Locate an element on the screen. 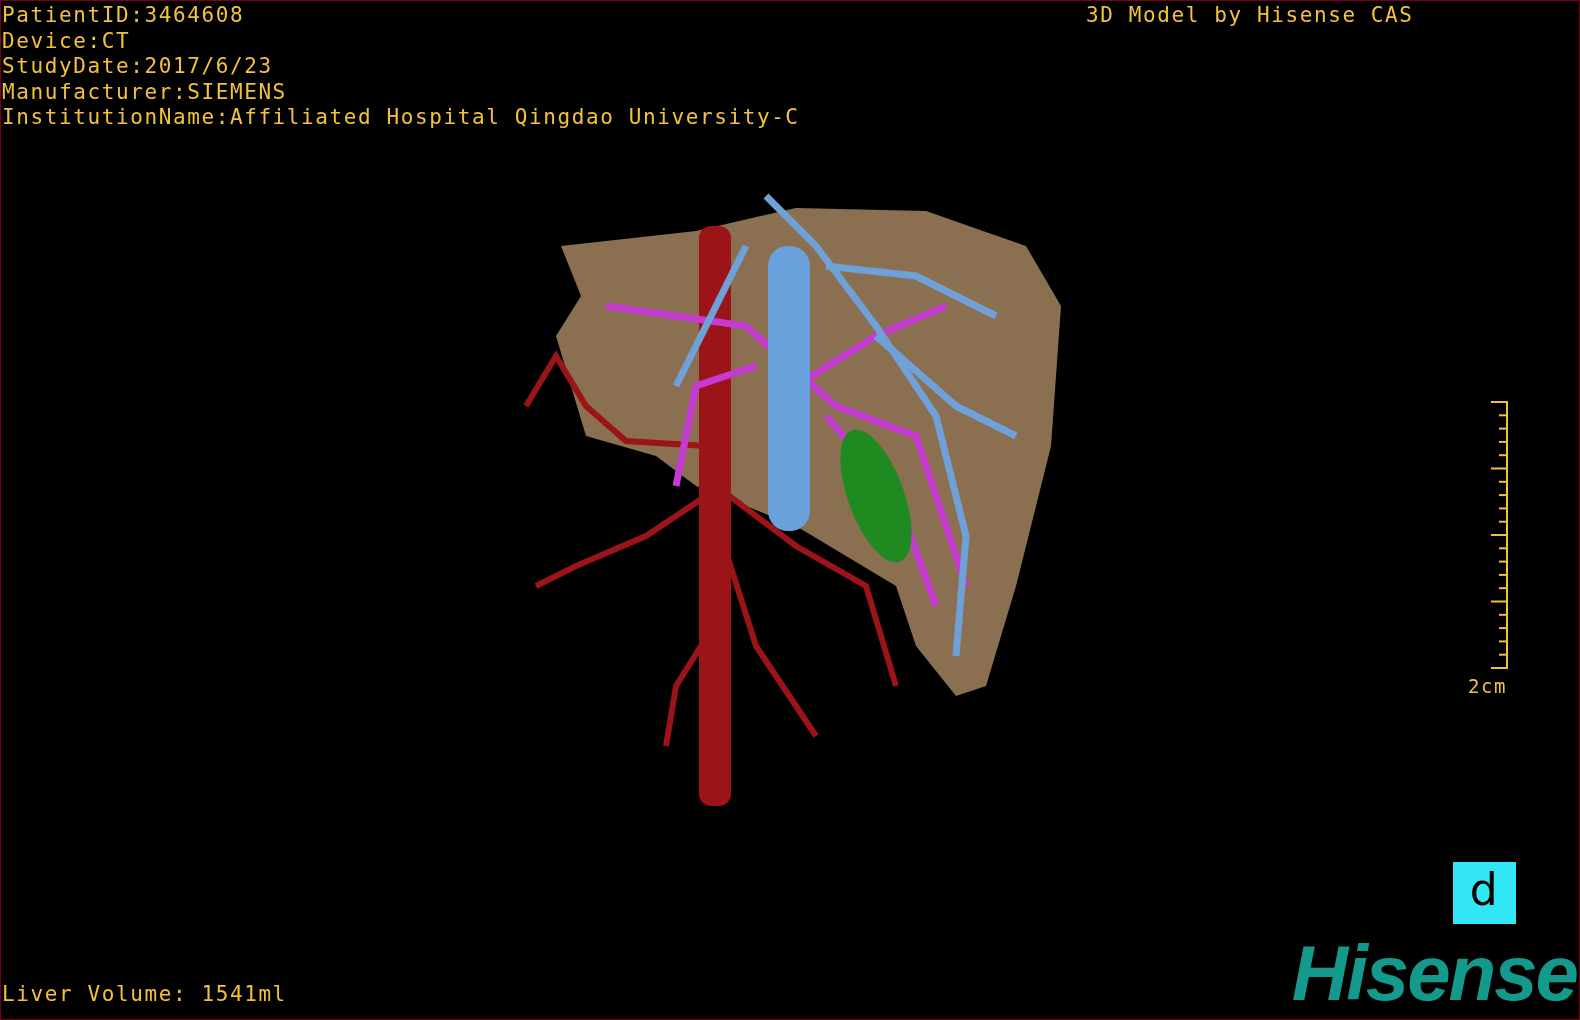 The image size is (1580, 1020). liver-volume-text: Liver Volume: 1541ml is located at coordinates (144, 994).